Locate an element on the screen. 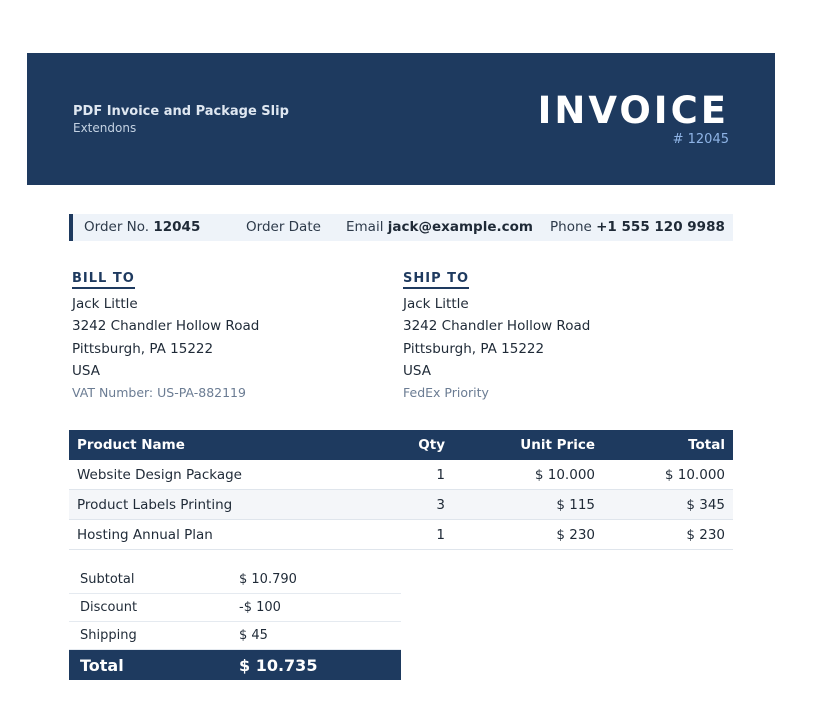  bill-to-street: 3242 Chandler Hollow Road is located at coordinates (166, 326).